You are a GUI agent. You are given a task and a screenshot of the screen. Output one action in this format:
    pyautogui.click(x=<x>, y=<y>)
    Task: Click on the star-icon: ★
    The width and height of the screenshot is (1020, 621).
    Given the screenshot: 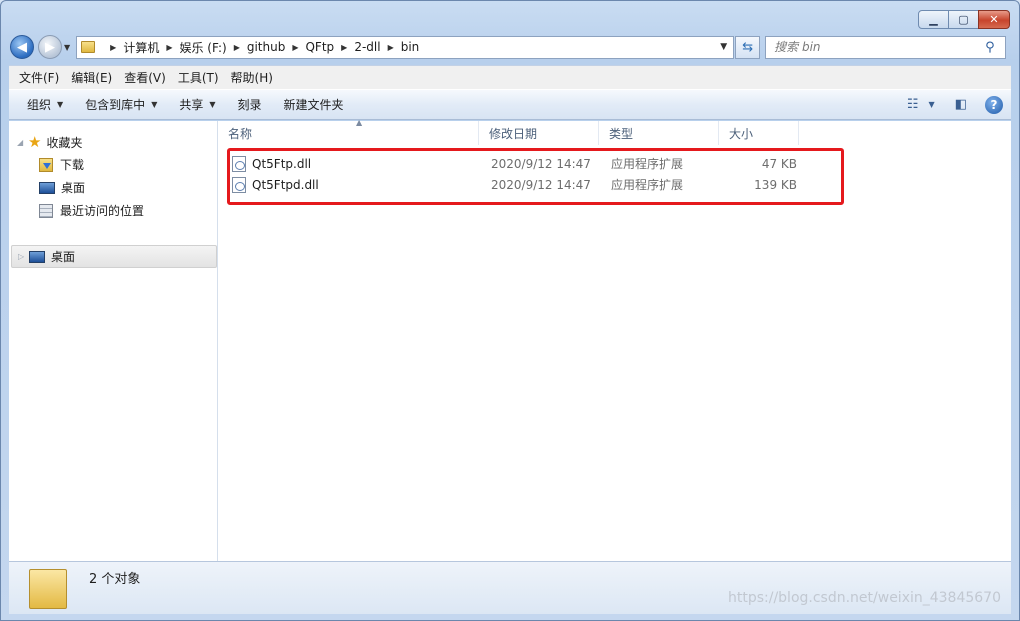 What is the action you would take?
    pyautogui.click(x=35, y=142)
    